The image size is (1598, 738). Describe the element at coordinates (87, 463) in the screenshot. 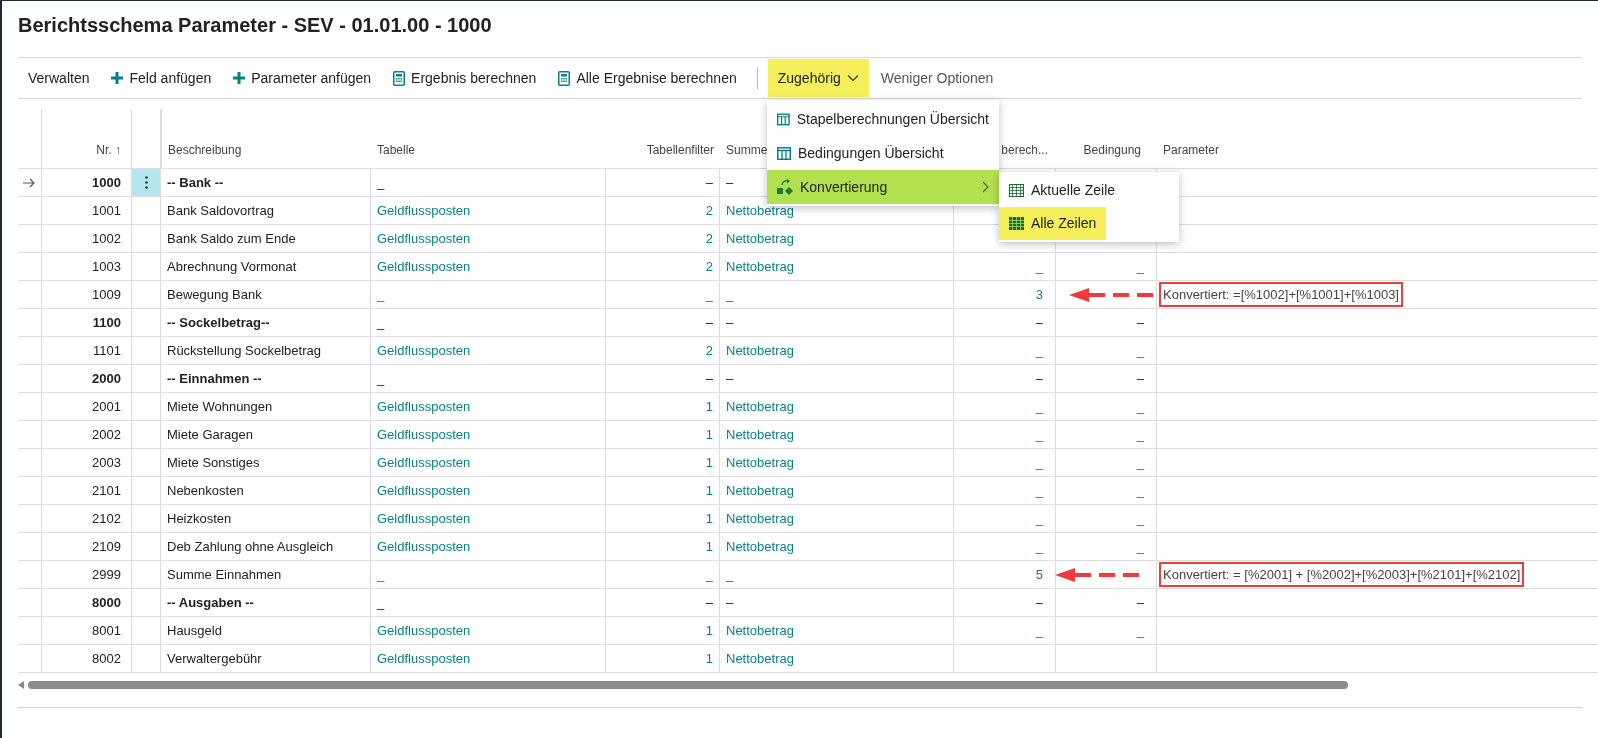

I see `table-cell: 2003` at that location.